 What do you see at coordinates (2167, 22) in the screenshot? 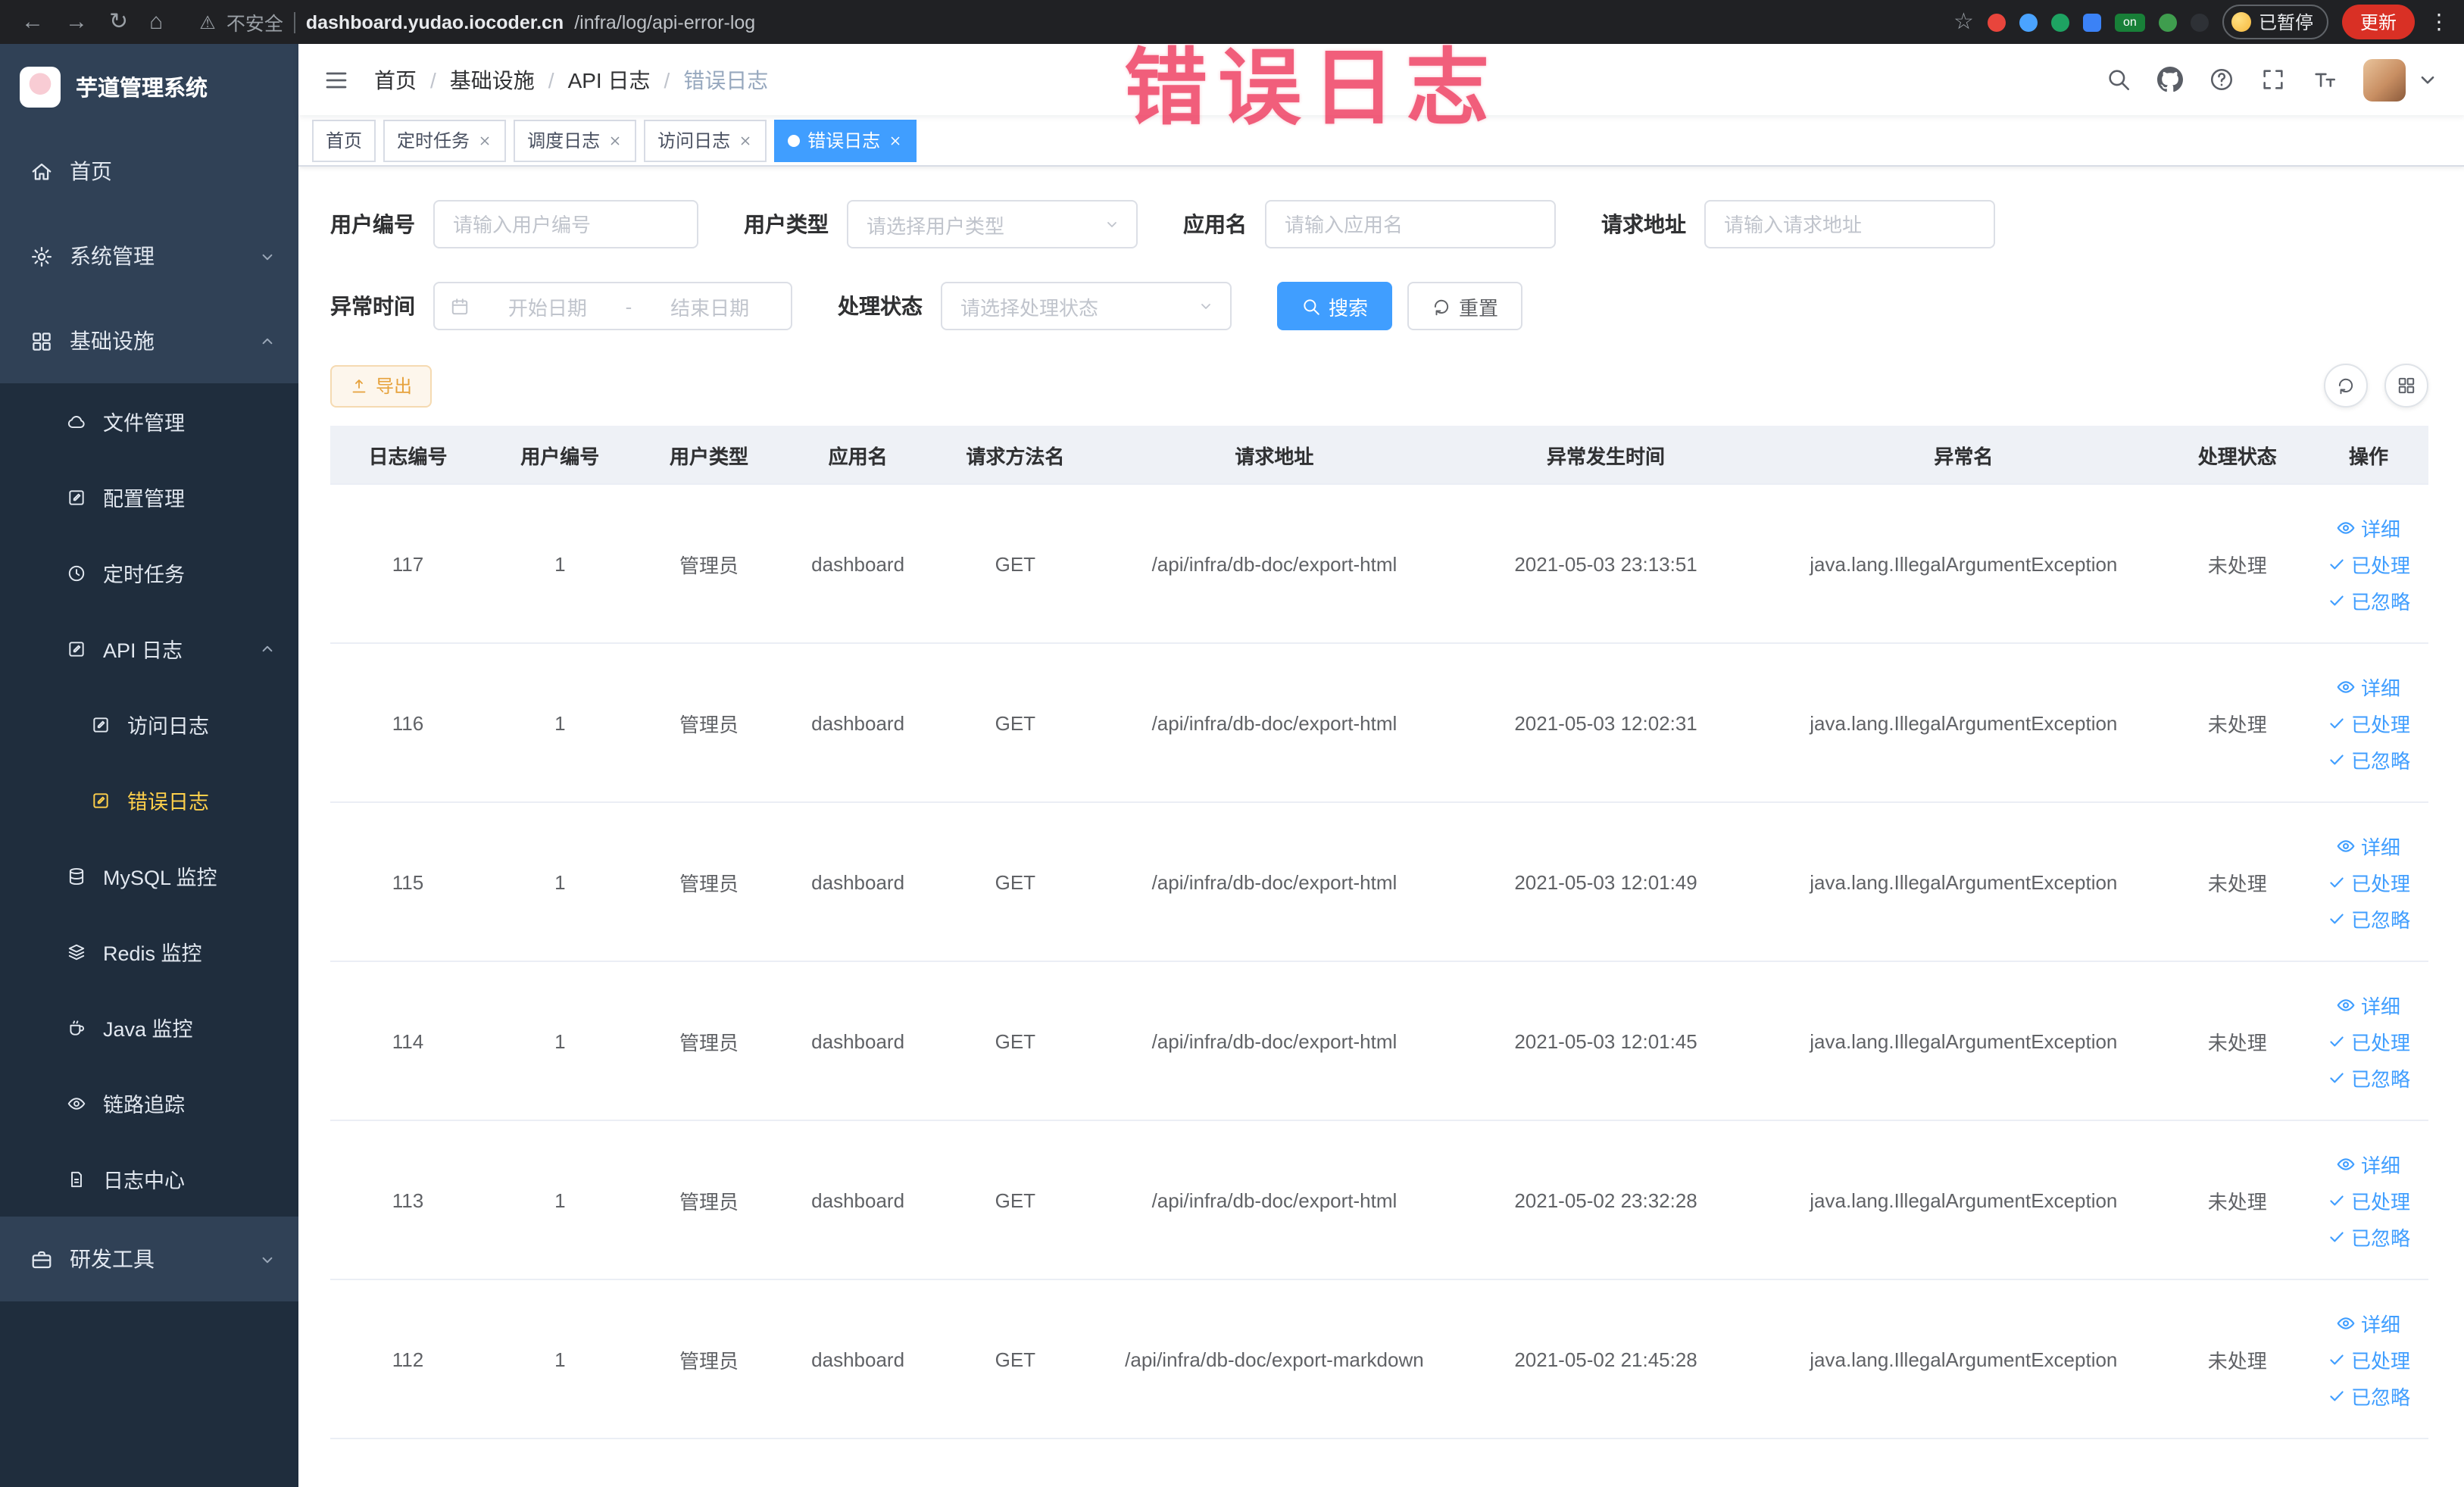
I see `extension-leaf-icon` at bounding box center [2167, 22].